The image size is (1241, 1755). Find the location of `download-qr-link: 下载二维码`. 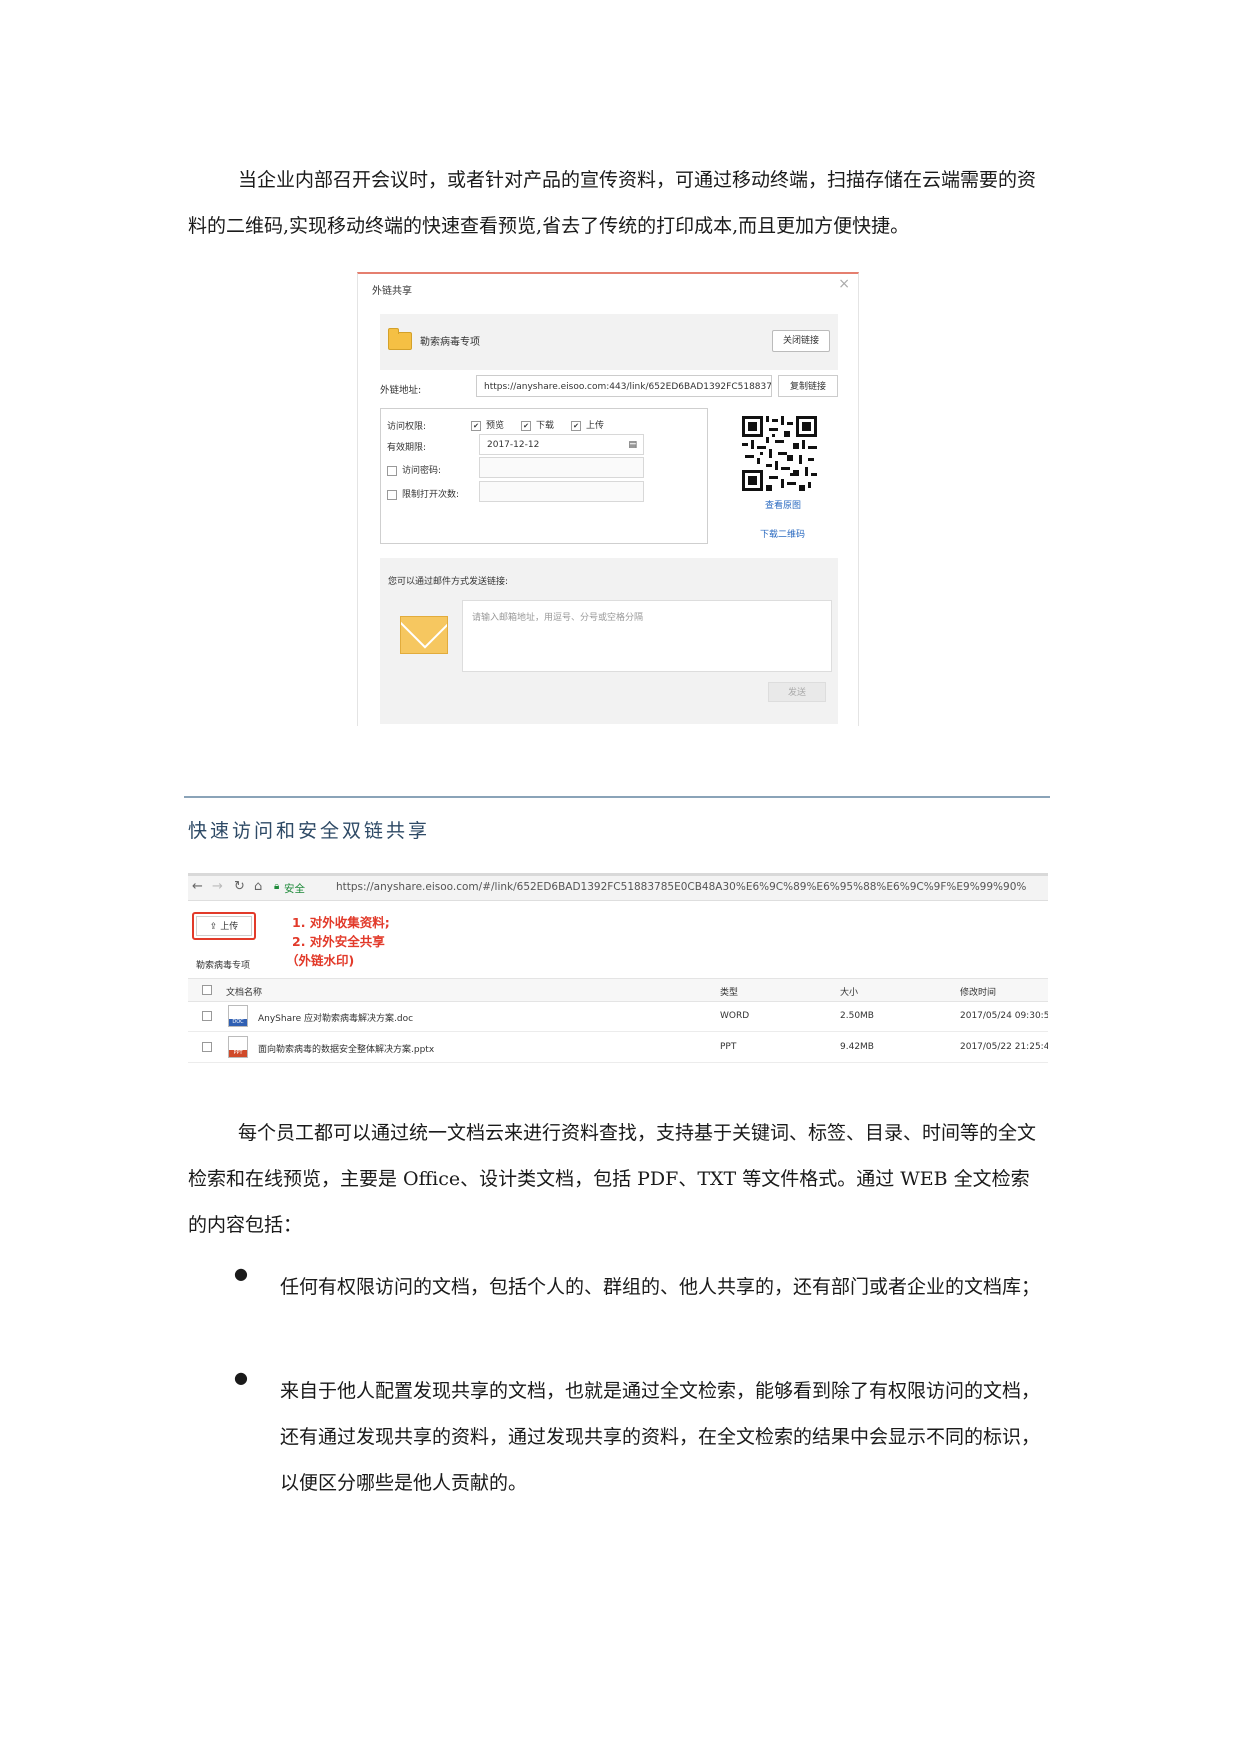

download-qr-link: 下载二维码 is located at coordinates (782, 533).